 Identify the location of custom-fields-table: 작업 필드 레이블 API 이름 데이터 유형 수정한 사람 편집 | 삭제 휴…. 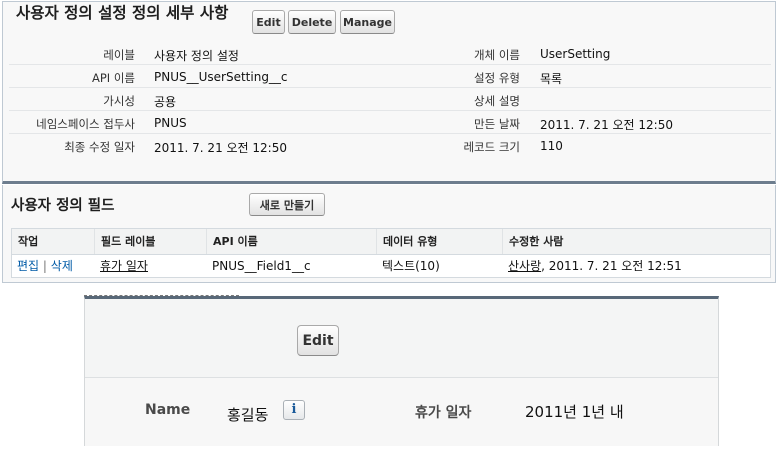
(391, 253).